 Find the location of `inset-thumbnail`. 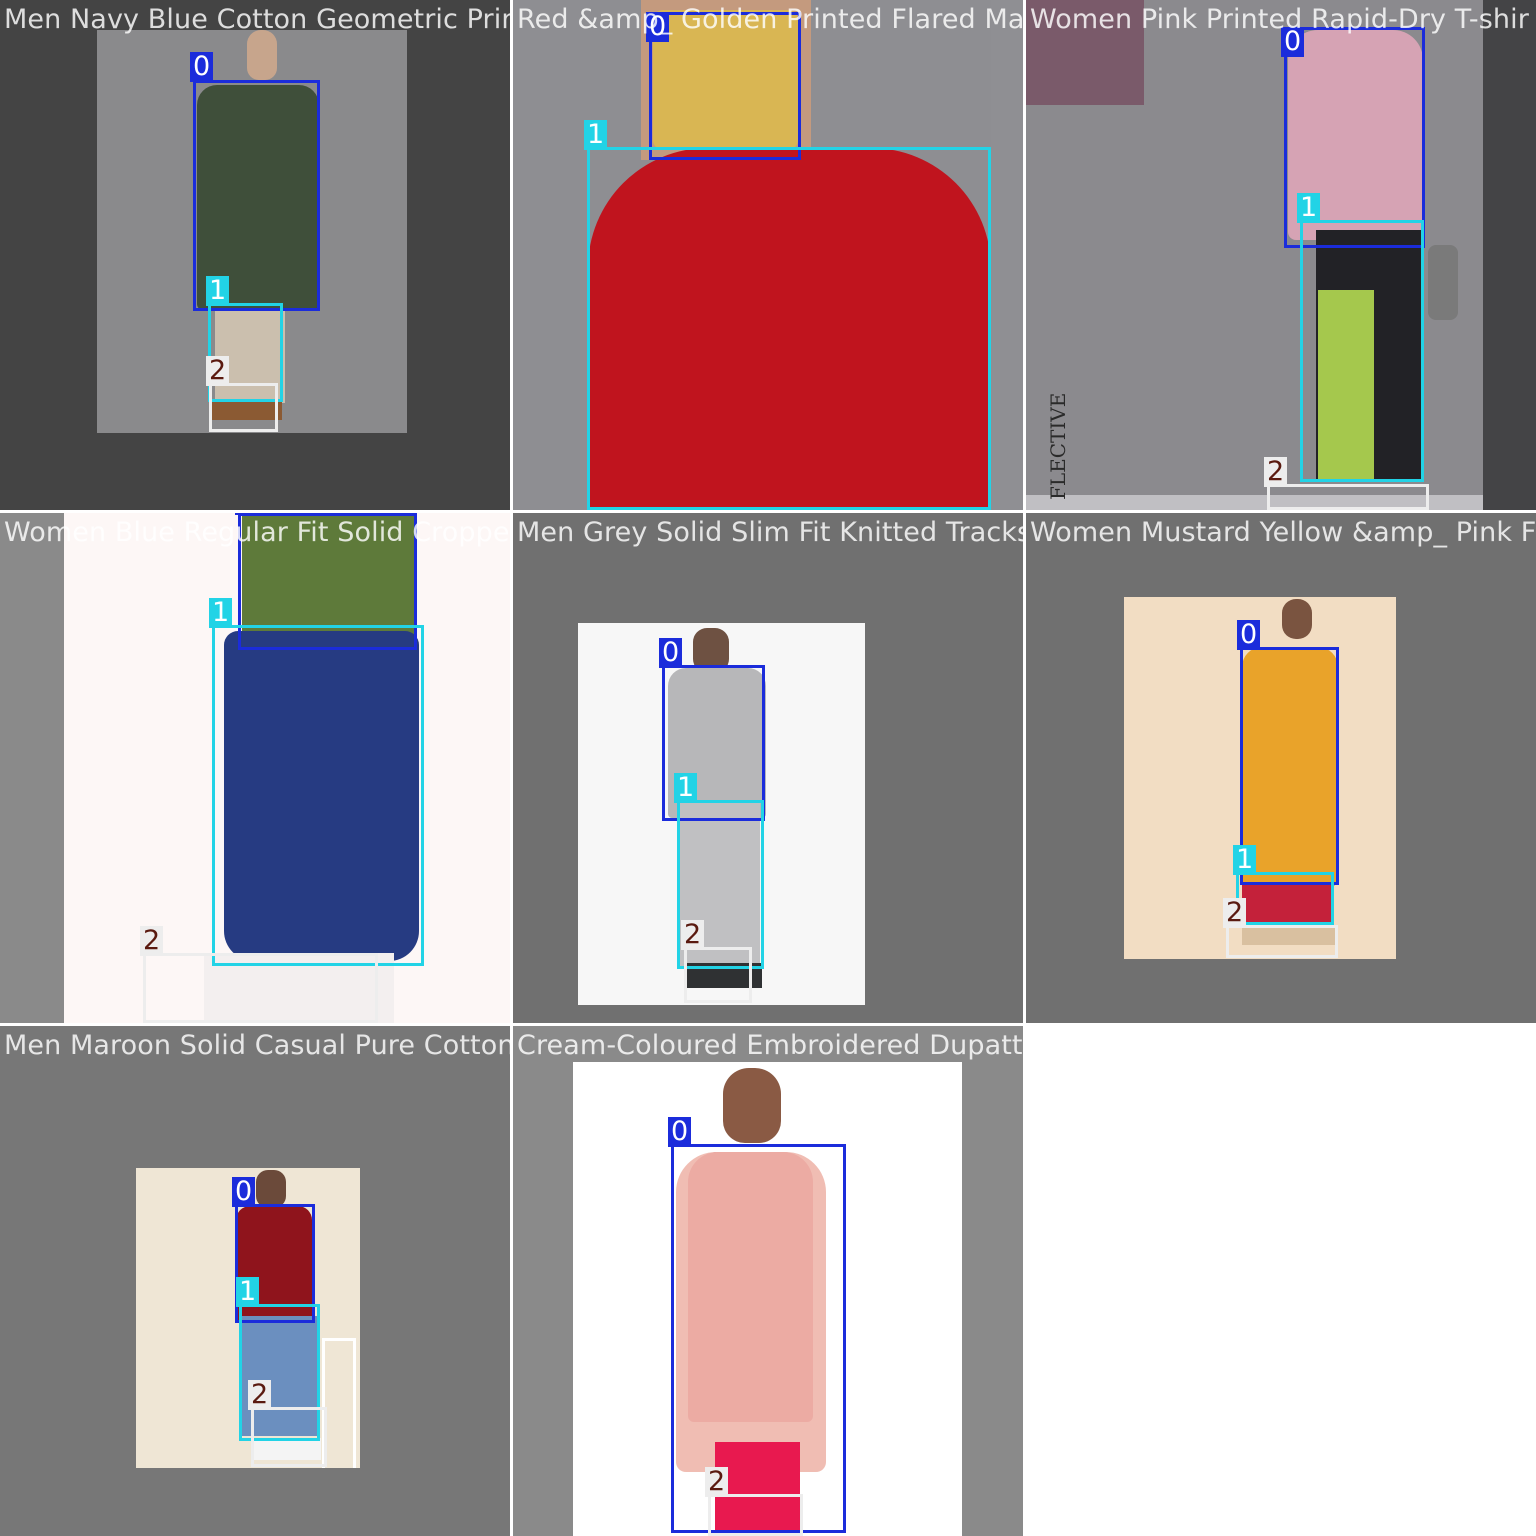

inset-thumbnail is located at coordinates (1085, 52).